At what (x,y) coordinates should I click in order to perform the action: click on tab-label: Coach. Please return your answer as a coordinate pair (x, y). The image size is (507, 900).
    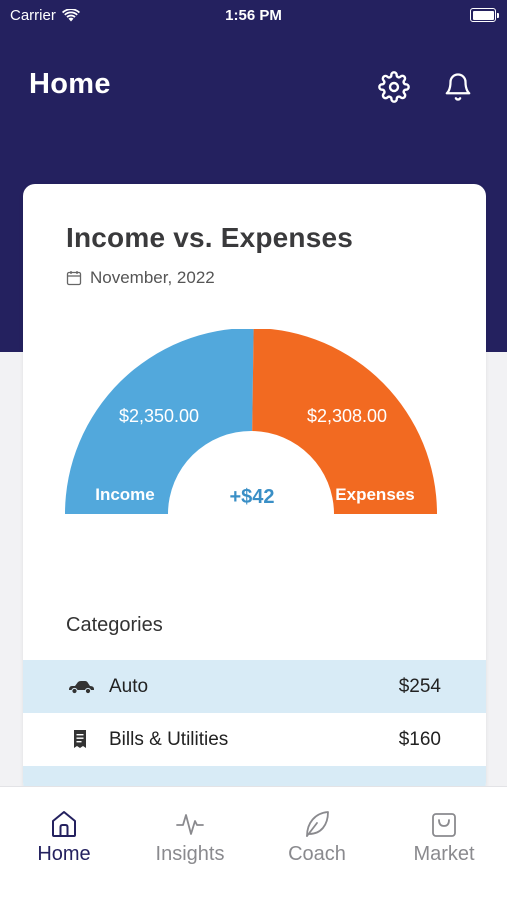
    Looking at the image, I should click on (317, 854).